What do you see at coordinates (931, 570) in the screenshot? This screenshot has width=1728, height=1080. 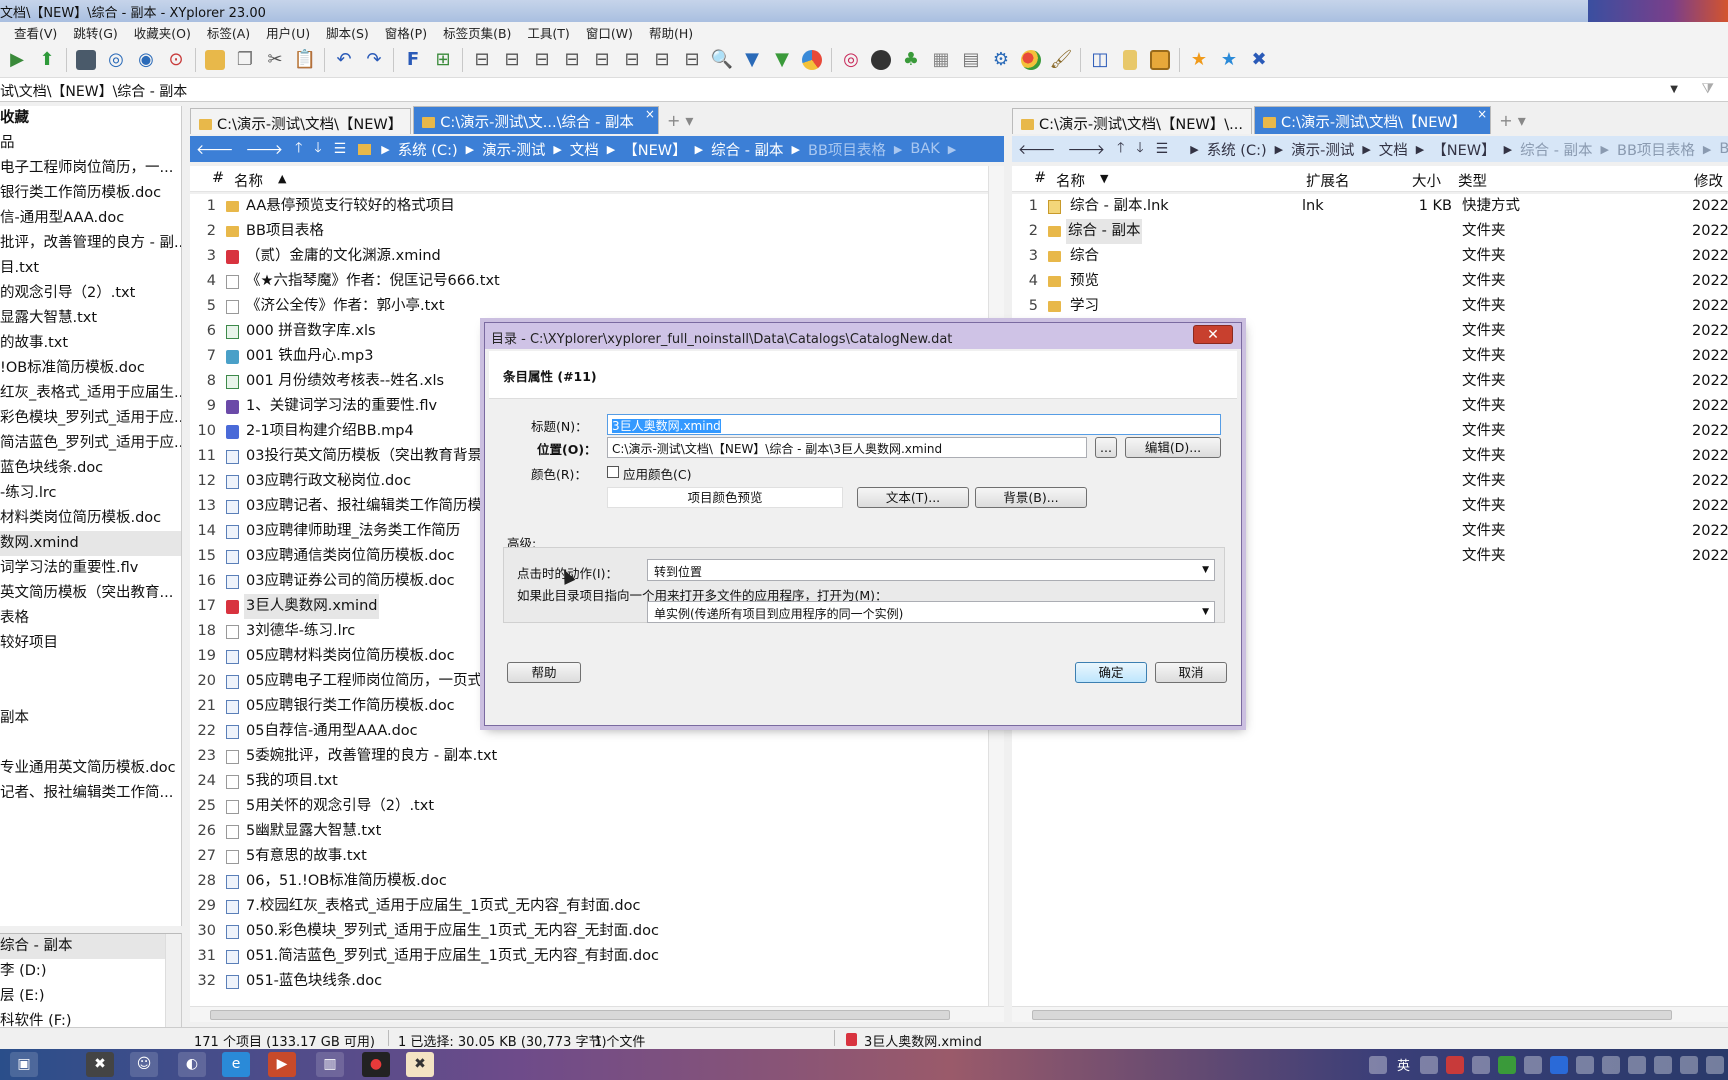 I see `click-action-select: 转到位置 ▼` at bounding box center [931, 570].